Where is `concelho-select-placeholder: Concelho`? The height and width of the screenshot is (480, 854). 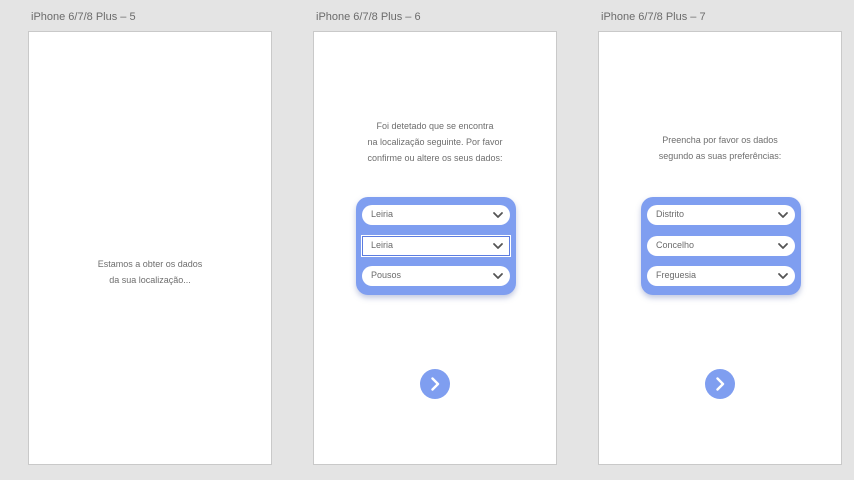 concelho-select-placeholder: Concelho is located at coordinates (675, 245).